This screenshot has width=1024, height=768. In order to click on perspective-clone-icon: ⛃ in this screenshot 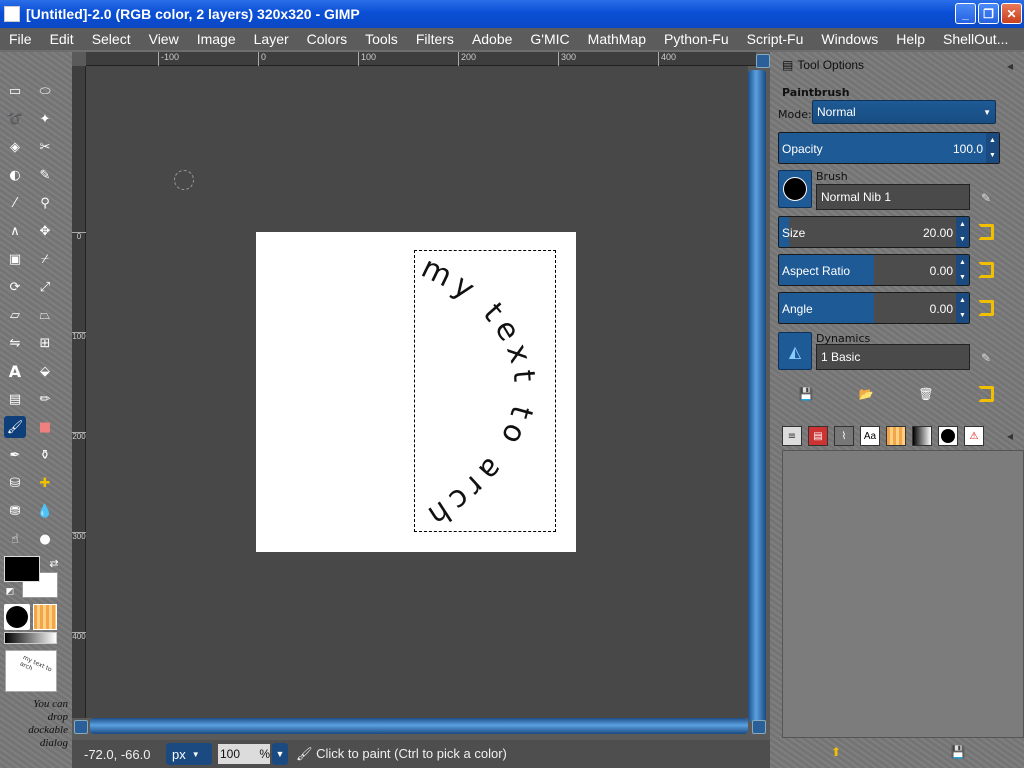, I will do `click(15, 511)`.